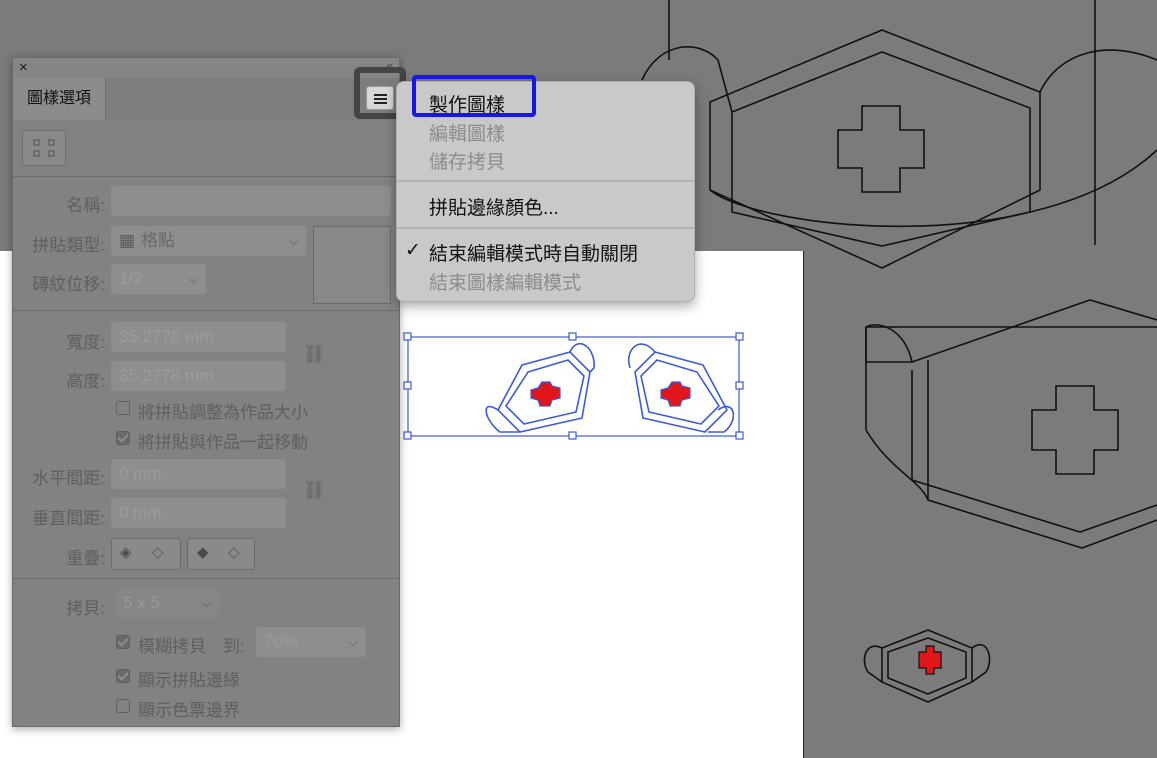 The width and height of the screenshot is (1157, 758). What do you see at coordinates (68, 284) in the screenshot?
I see `brick-offset-label: 磚紋位移:` at bounding box center [68, 284].